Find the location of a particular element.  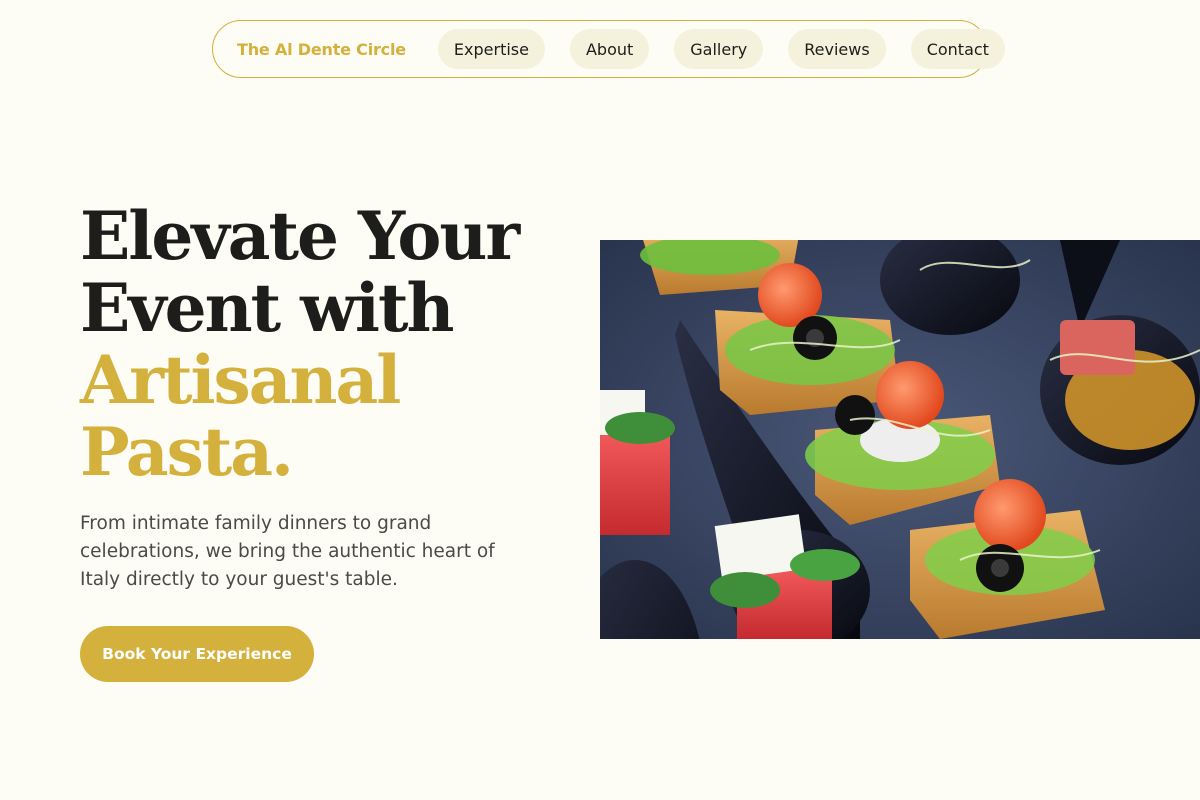

nav-link-gallery: Gallery is located at coordinates (719, 49).